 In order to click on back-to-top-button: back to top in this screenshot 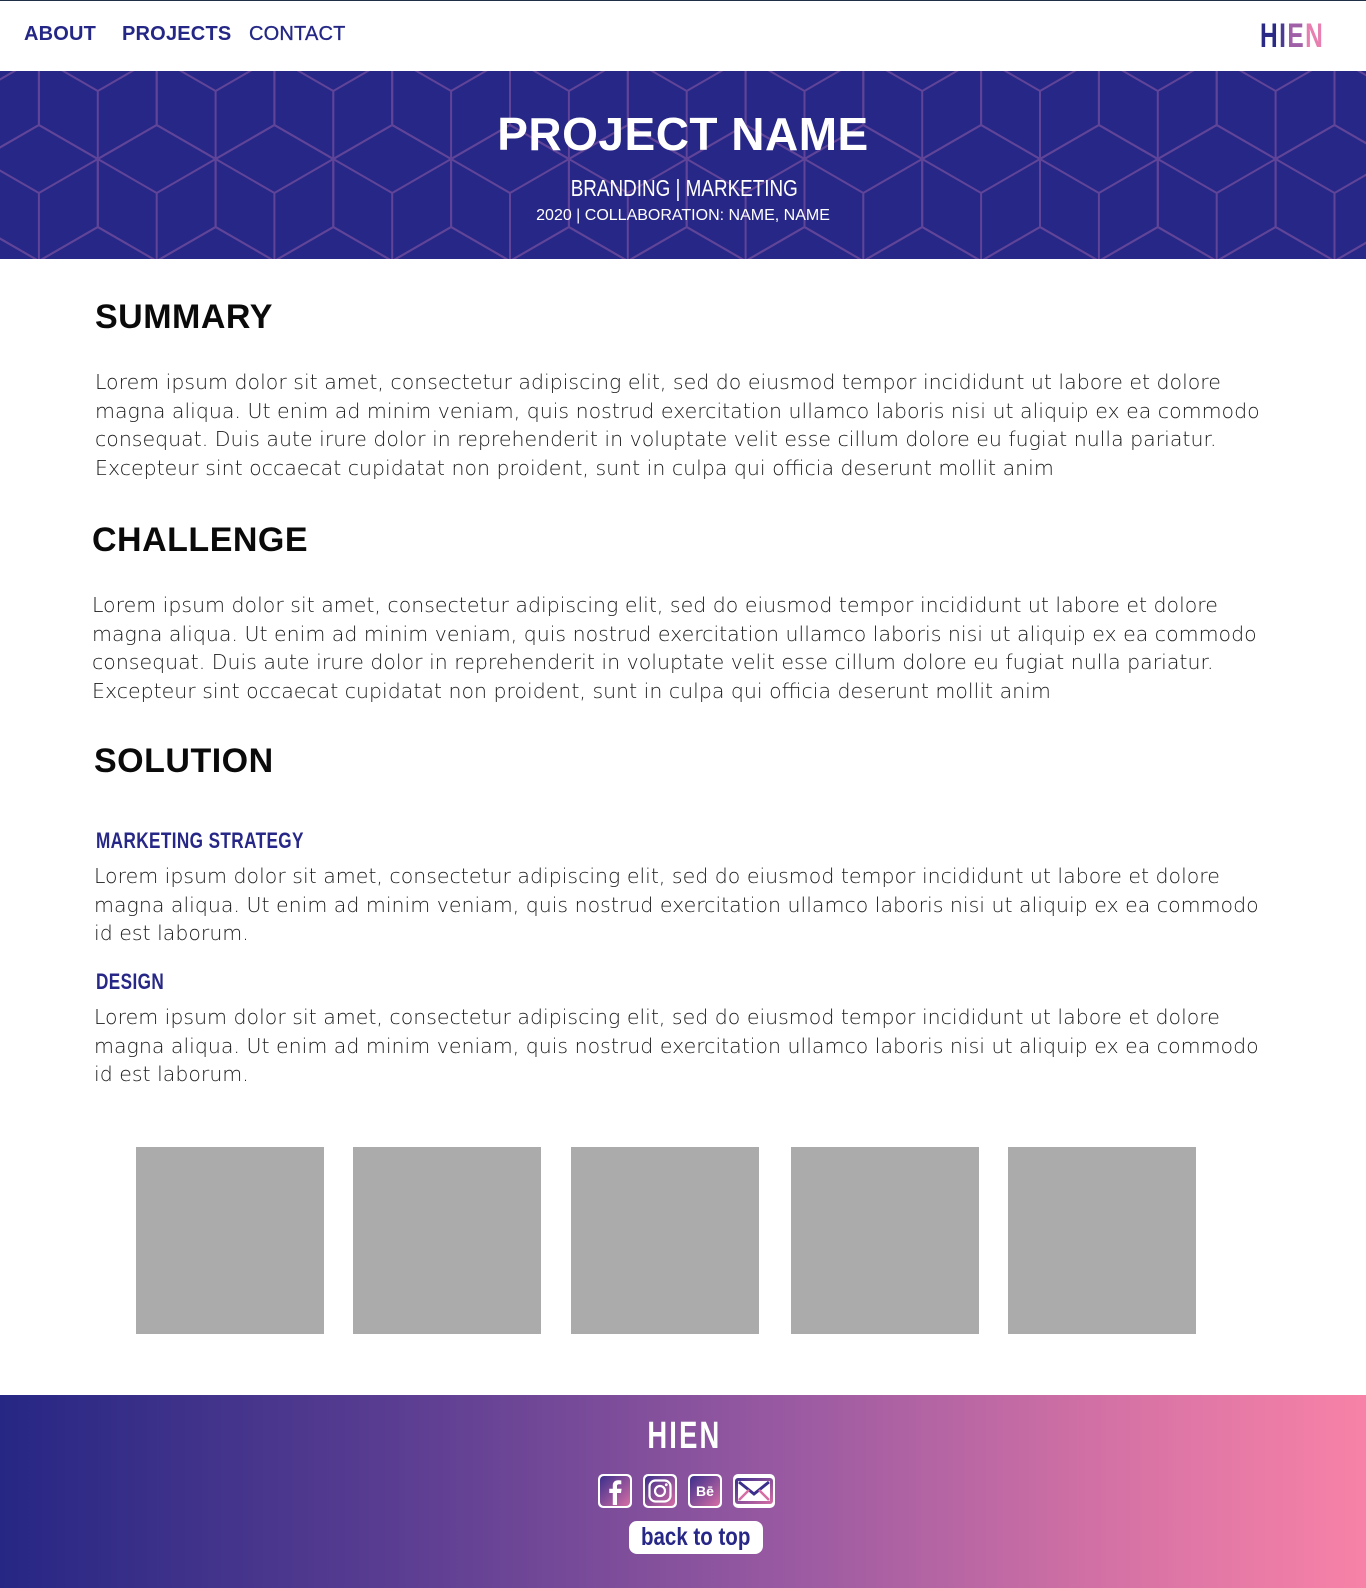, I will do `click(696, 1537)`.